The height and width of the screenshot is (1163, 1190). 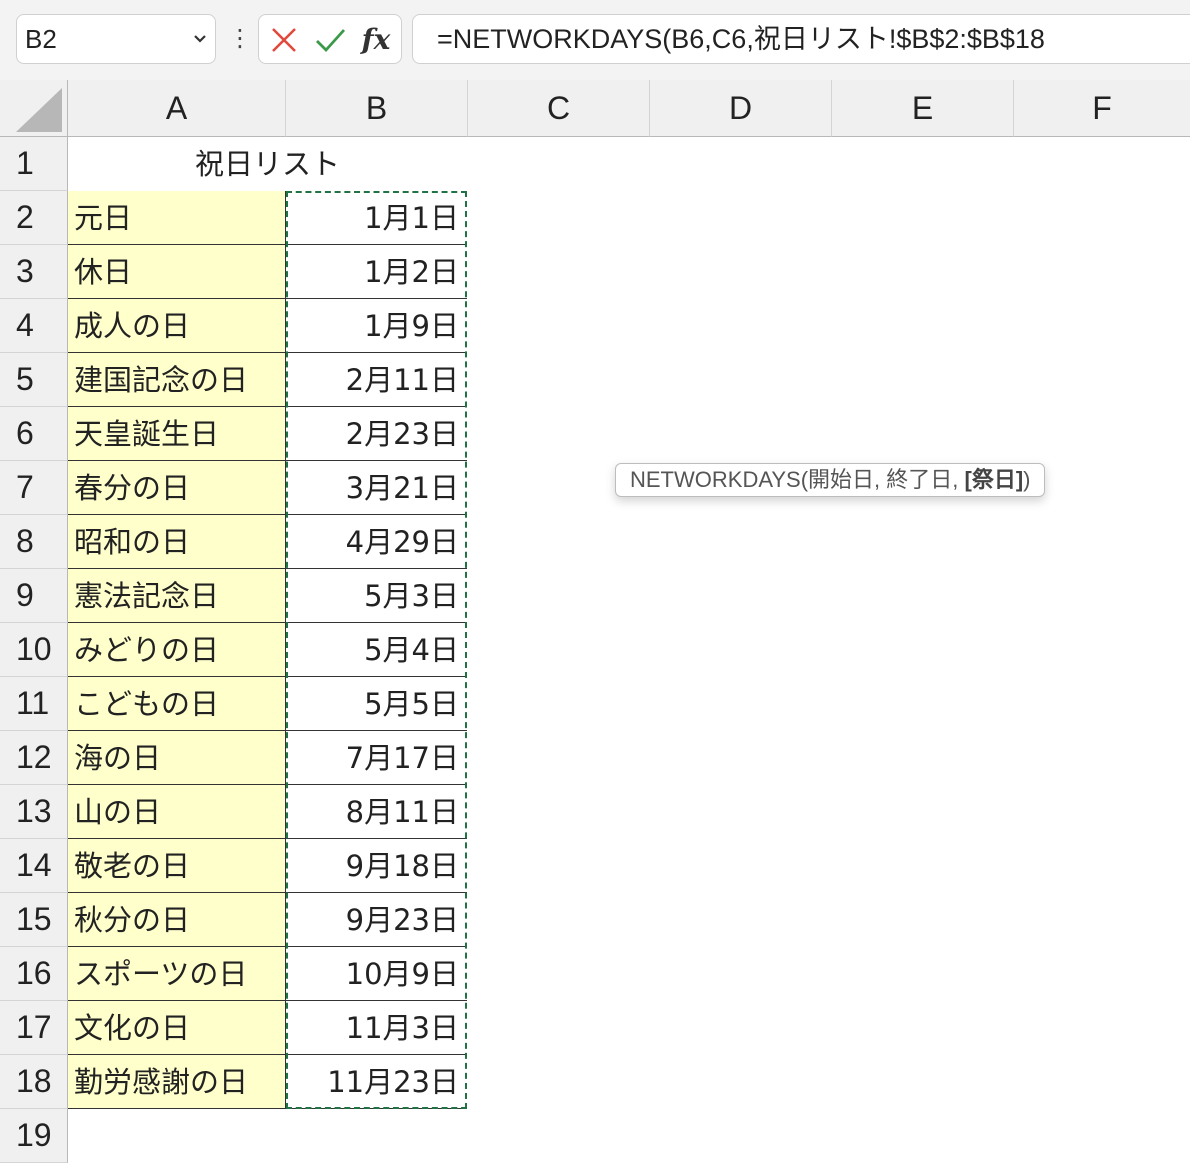 What do you see at coordinates (177, 108) in the screenshot?
I see `column-header-a: A` at bounding box center [177, 108].